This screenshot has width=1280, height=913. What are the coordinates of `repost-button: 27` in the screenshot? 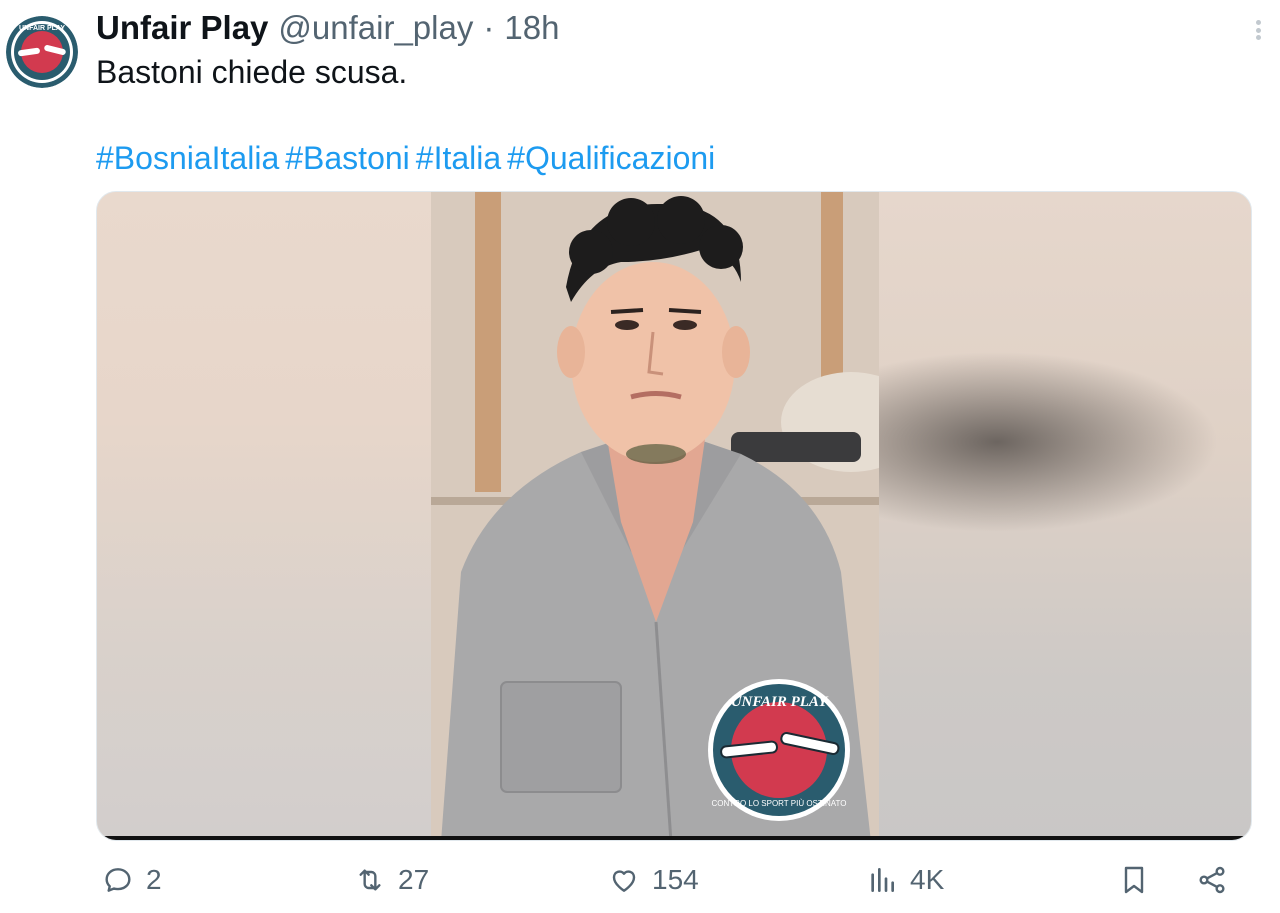 It's located at (391, 880).